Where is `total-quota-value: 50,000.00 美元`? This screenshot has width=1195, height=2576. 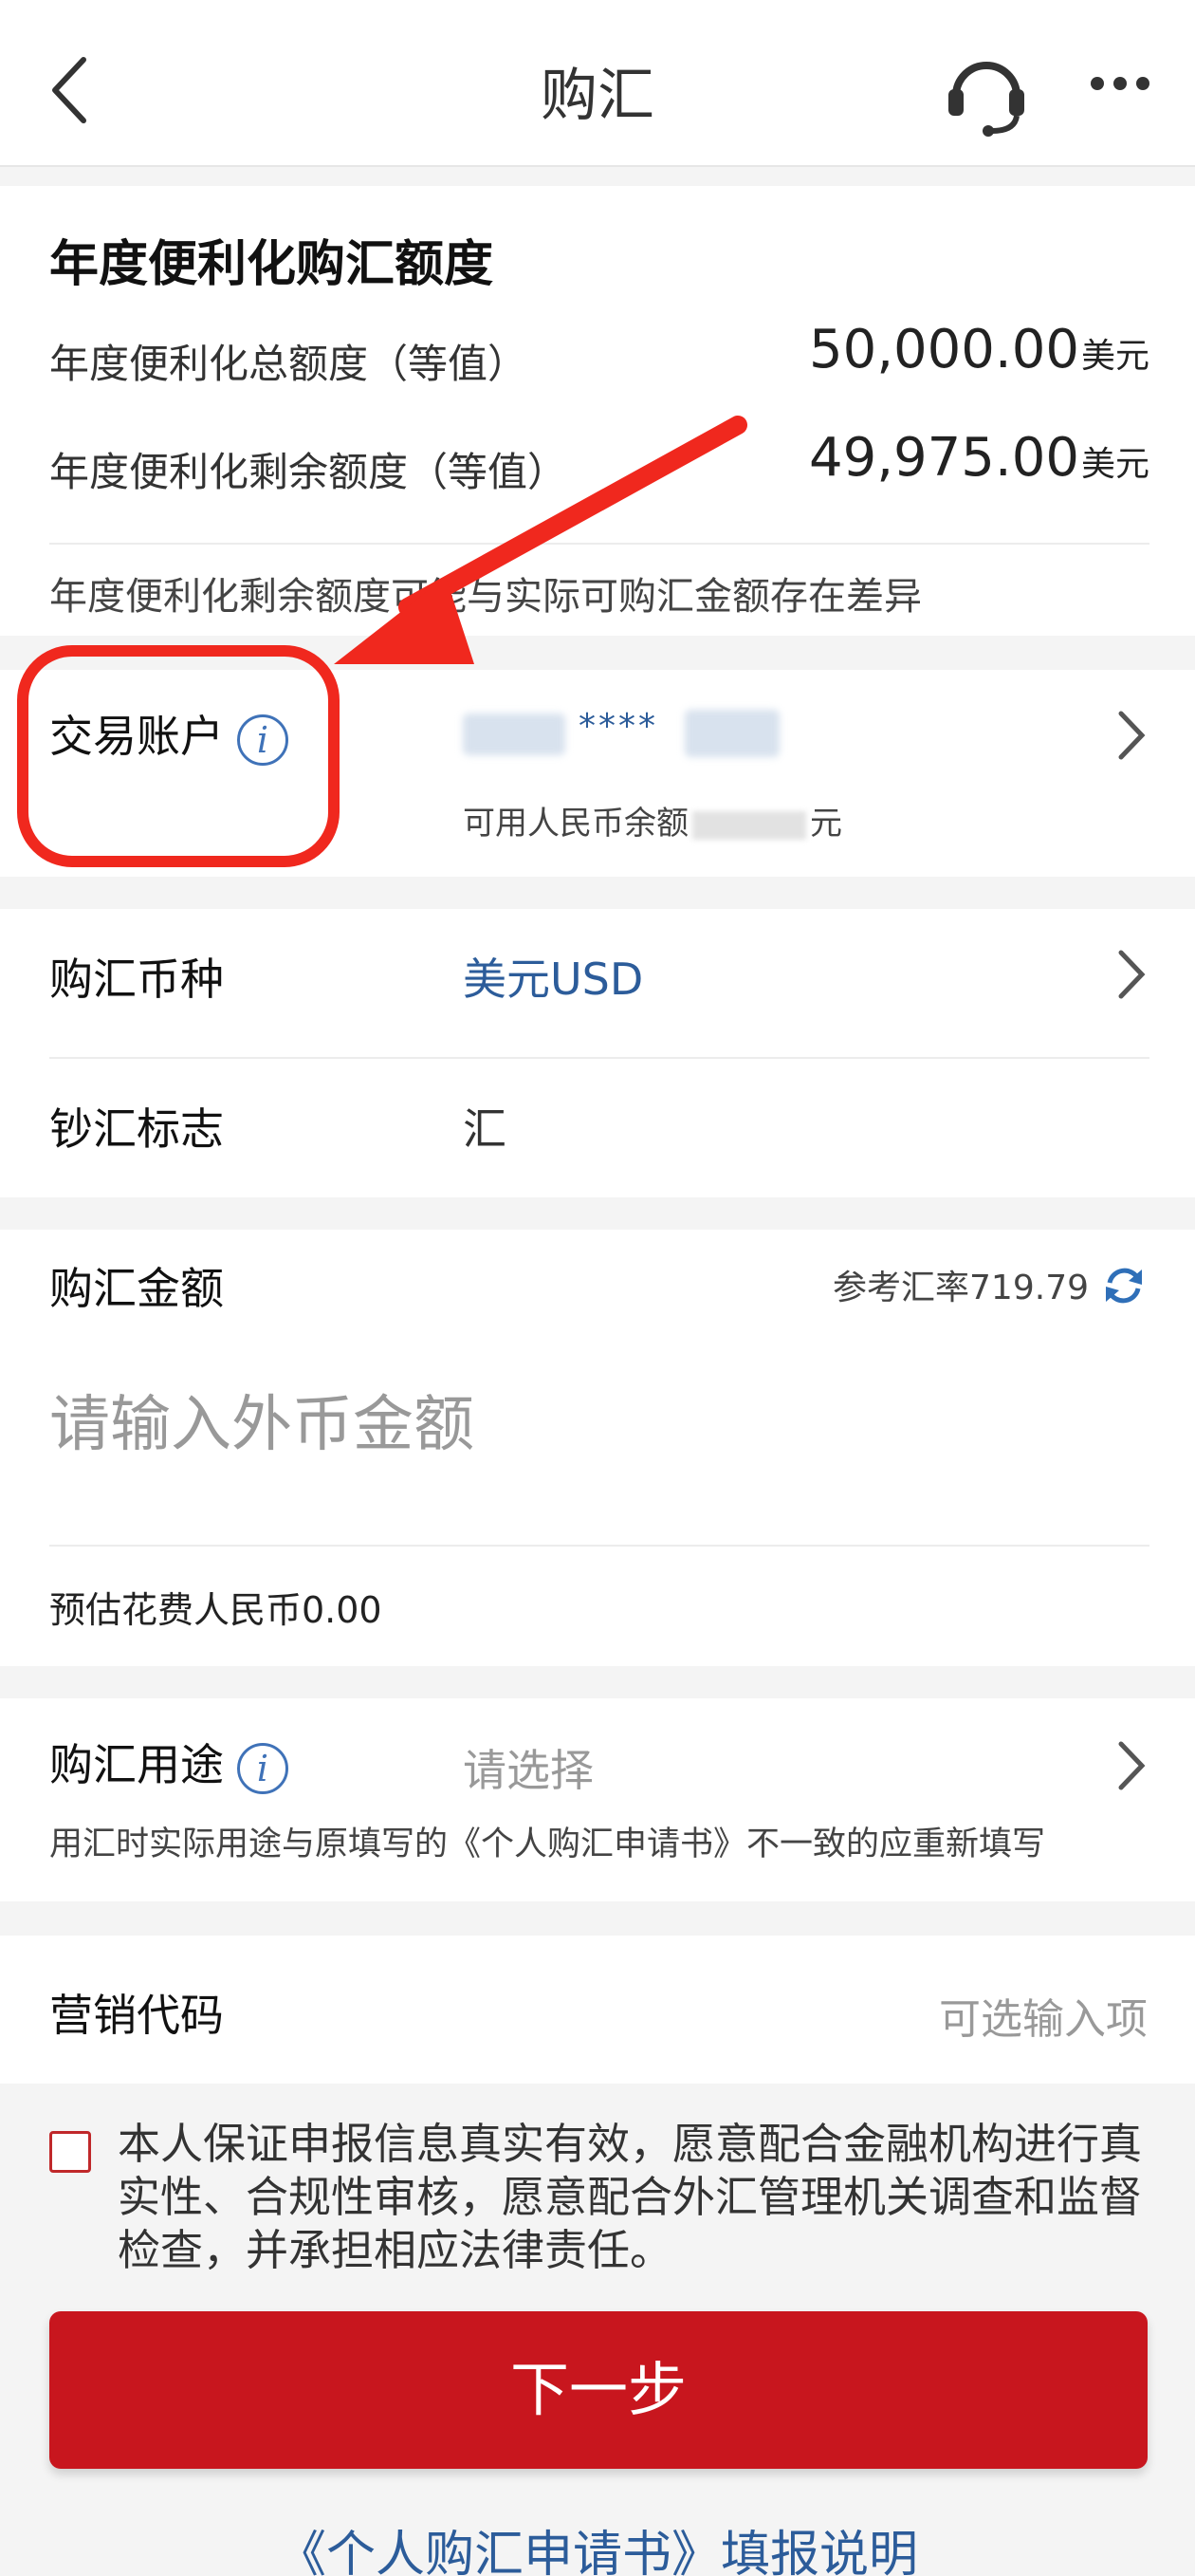 total-quota-value: 50,000.00 美元 is located at coordinates (979, 349).